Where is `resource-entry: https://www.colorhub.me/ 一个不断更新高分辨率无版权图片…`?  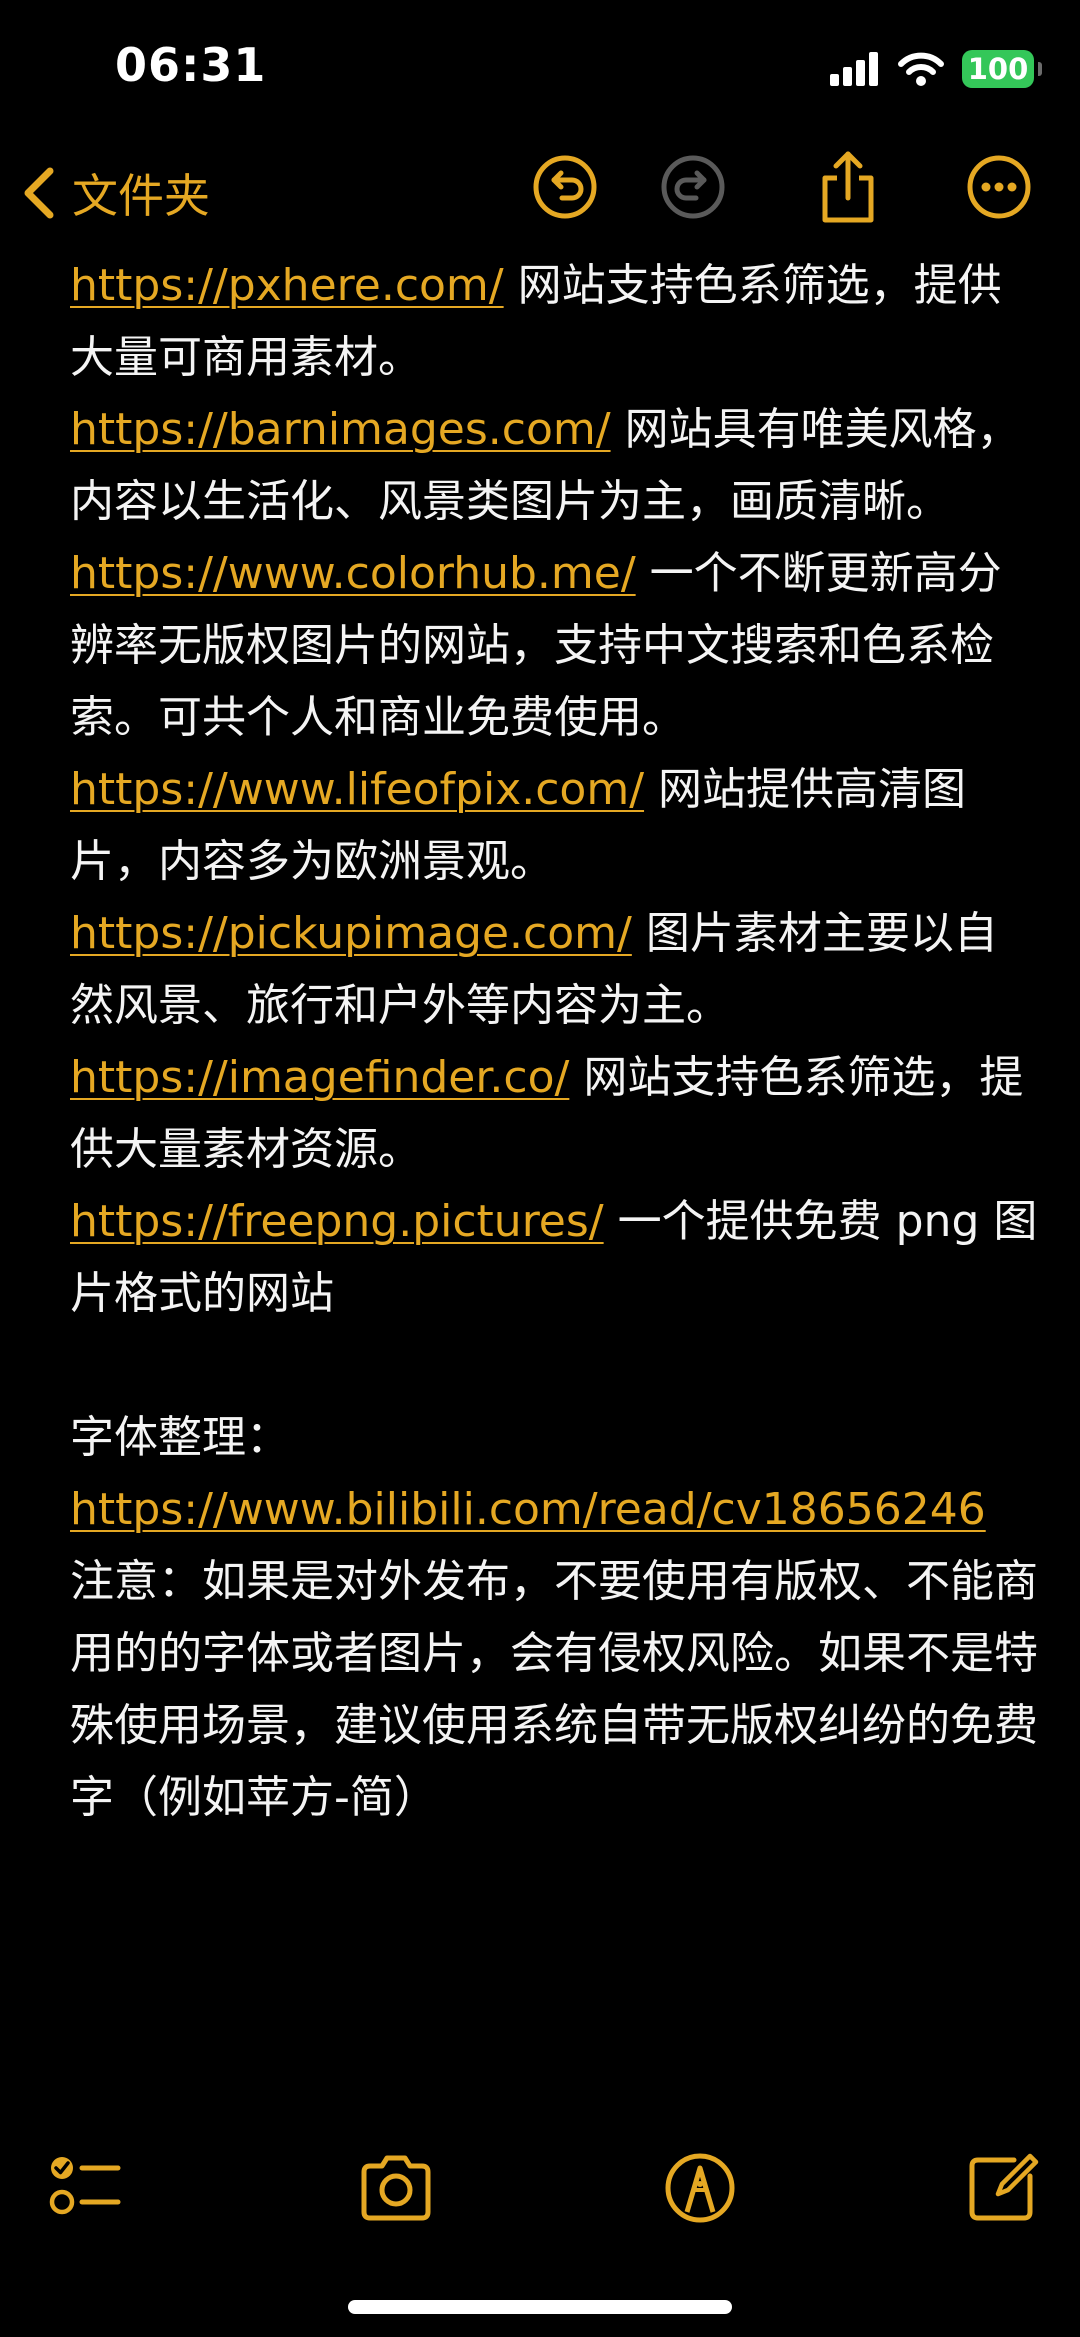
resource-entry: https://www.colorhub.me/ 一个不断更新高分辨率无版权图片… is located at coordinates (555, 646).